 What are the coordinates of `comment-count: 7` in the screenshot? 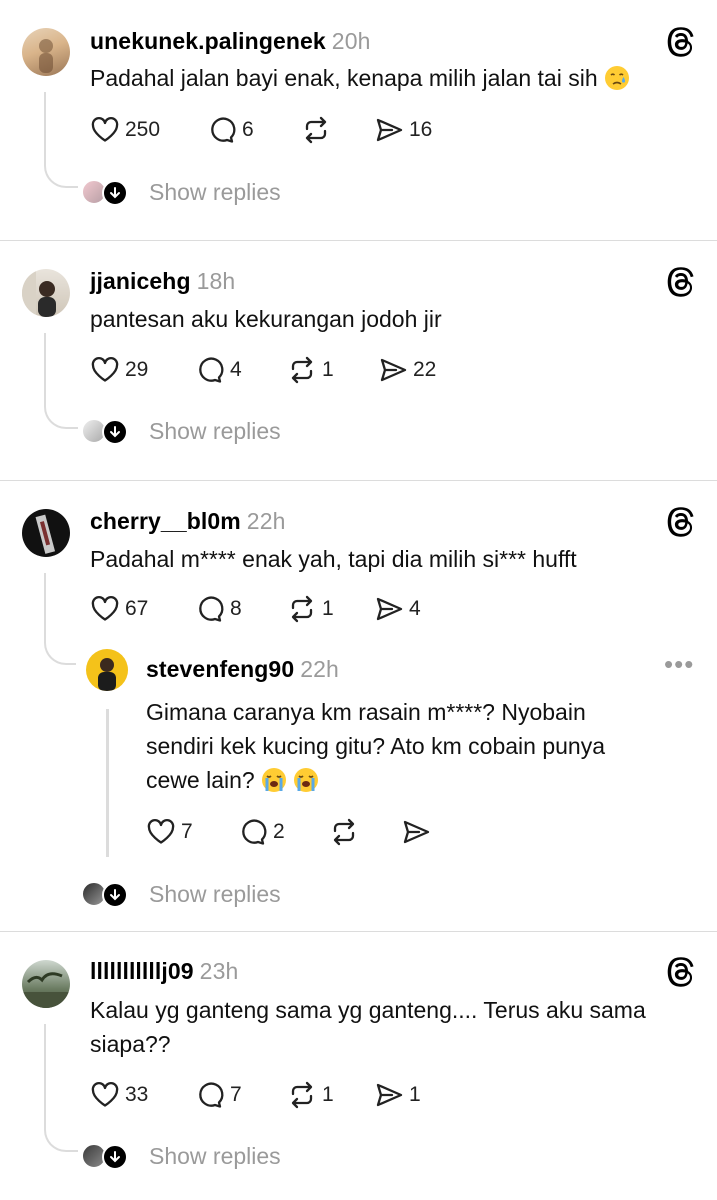 It's located at (236, 1094).